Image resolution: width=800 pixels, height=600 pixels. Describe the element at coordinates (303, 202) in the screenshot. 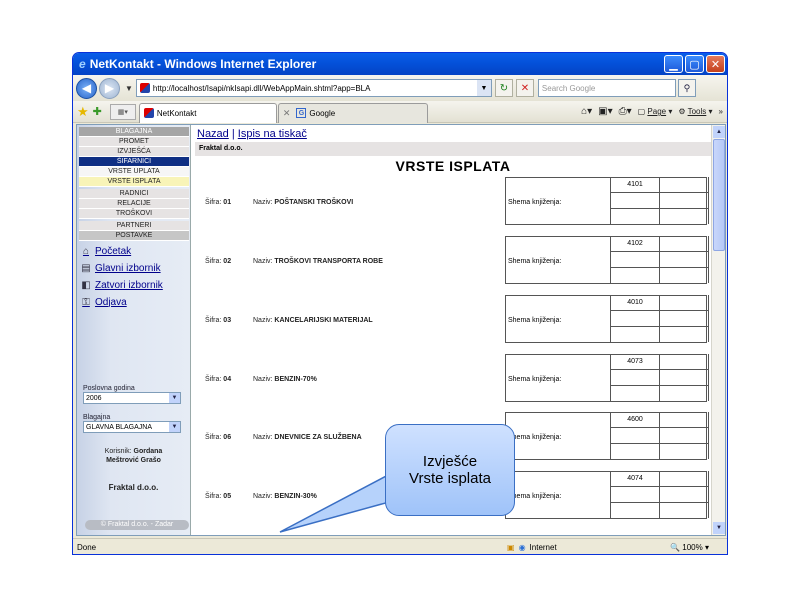

I see `naziv-cell: Naziv: POŠTANSKI TROŠKOVI` at that location.